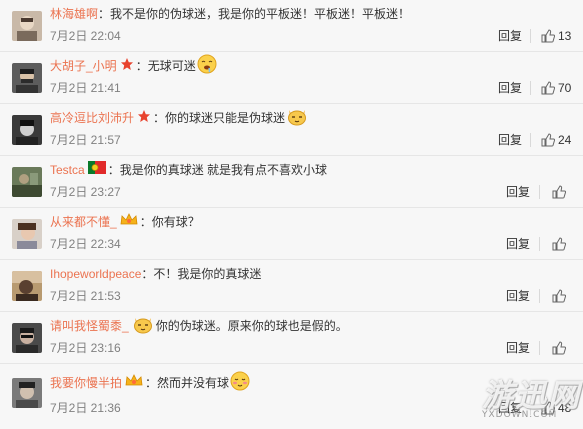 This screenshot has width=583, height=429. What do you see at coordinates (556, 88) in the screenshot?
I see `like-button: 70` at bounding box center [556, 88].